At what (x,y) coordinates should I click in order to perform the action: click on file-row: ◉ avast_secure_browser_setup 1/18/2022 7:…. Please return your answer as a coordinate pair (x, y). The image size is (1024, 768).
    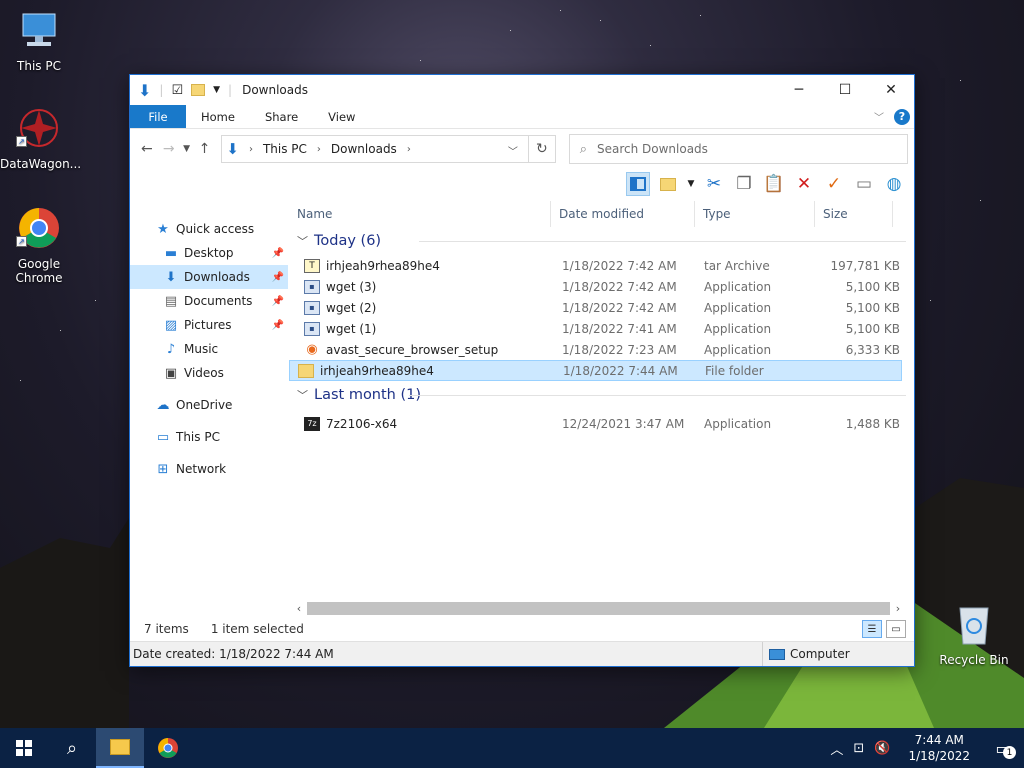
    Looking at the image, I should click on (601, 349).